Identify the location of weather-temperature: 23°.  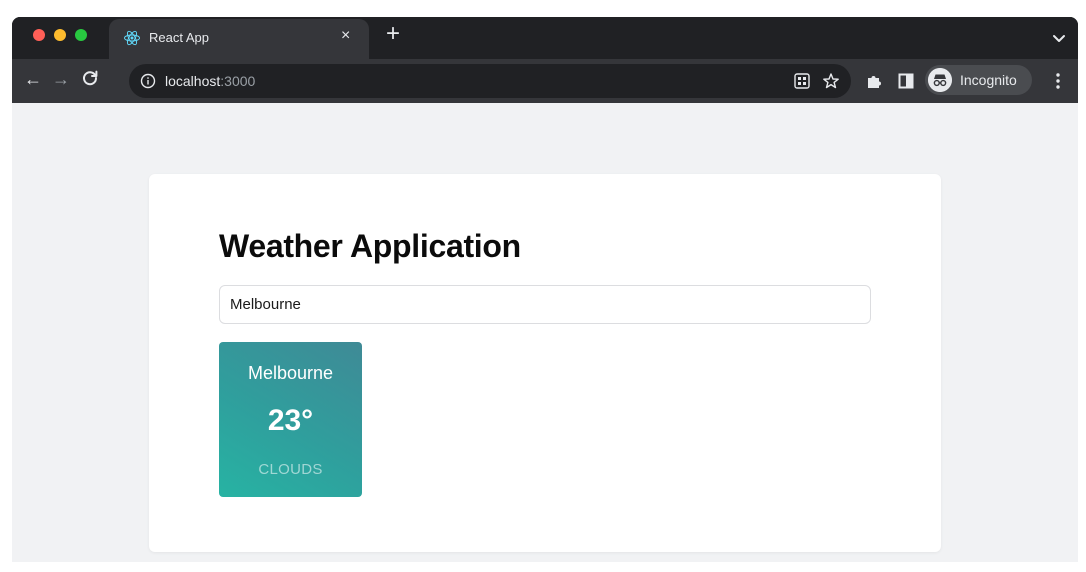
(290, 420).